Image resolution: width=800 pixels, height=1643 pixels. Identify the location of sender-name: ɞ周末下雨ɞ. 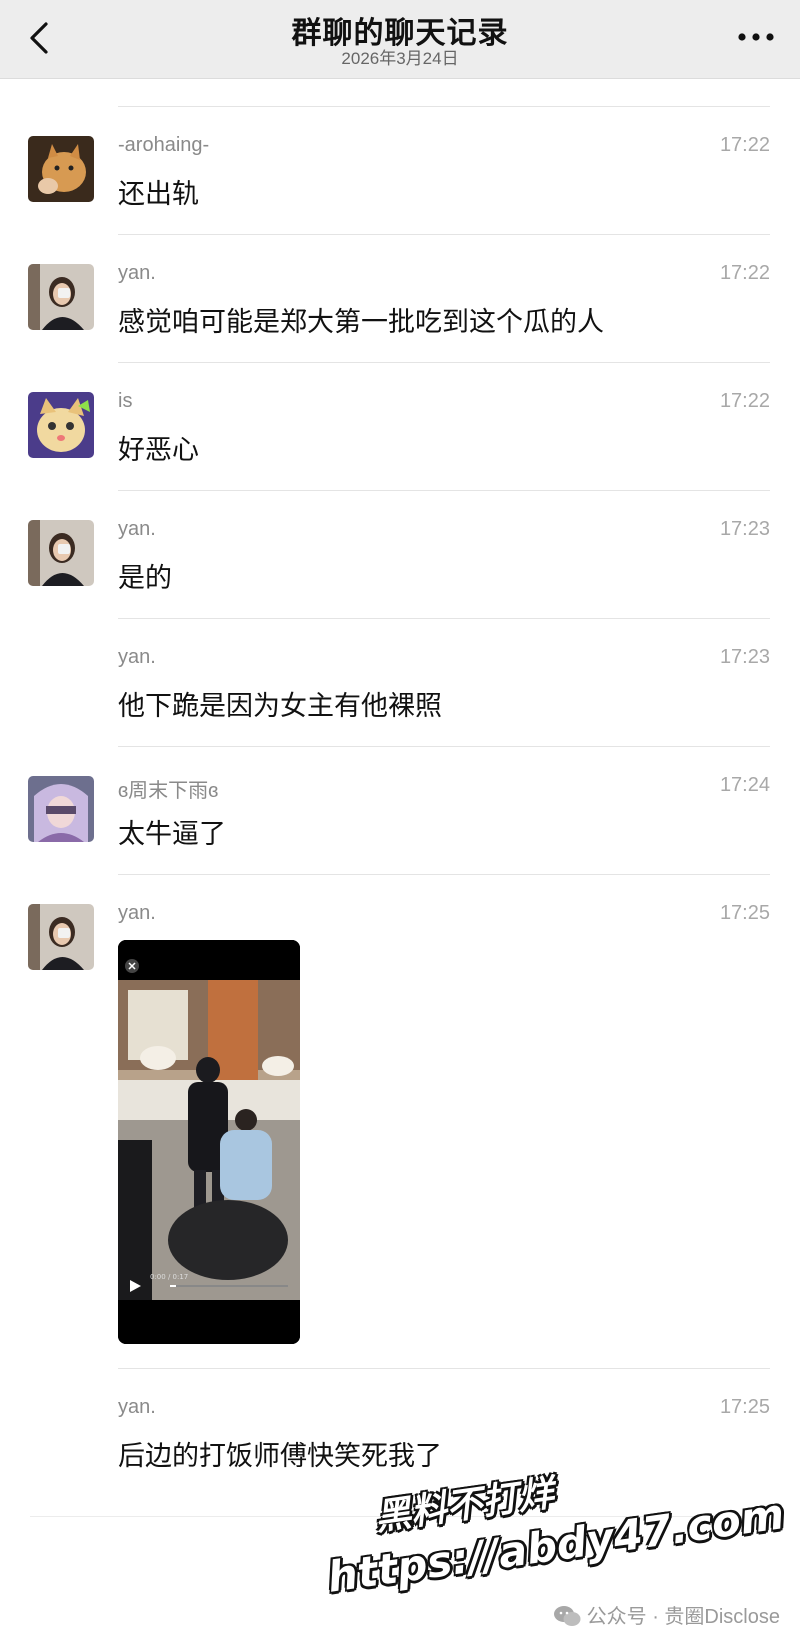
(168, 791).